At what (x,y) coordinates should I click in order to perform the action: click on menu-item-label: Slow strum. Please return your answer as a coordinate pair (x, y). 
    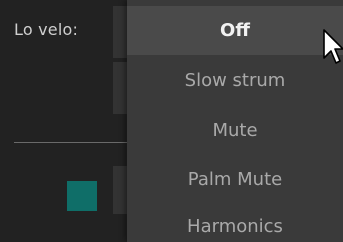
    Looking at the image, I should click on (235, 80).